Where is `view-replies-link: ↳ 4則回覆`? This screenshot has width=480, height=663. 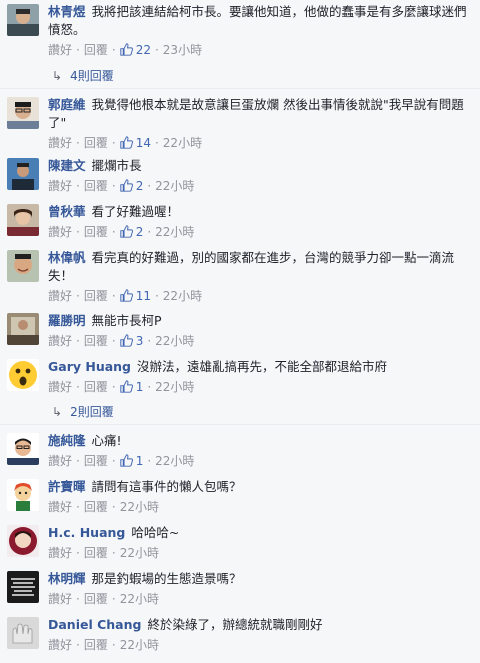
view-replies-link: ↳ 4則回覆 is located at coordinates (83, 75).